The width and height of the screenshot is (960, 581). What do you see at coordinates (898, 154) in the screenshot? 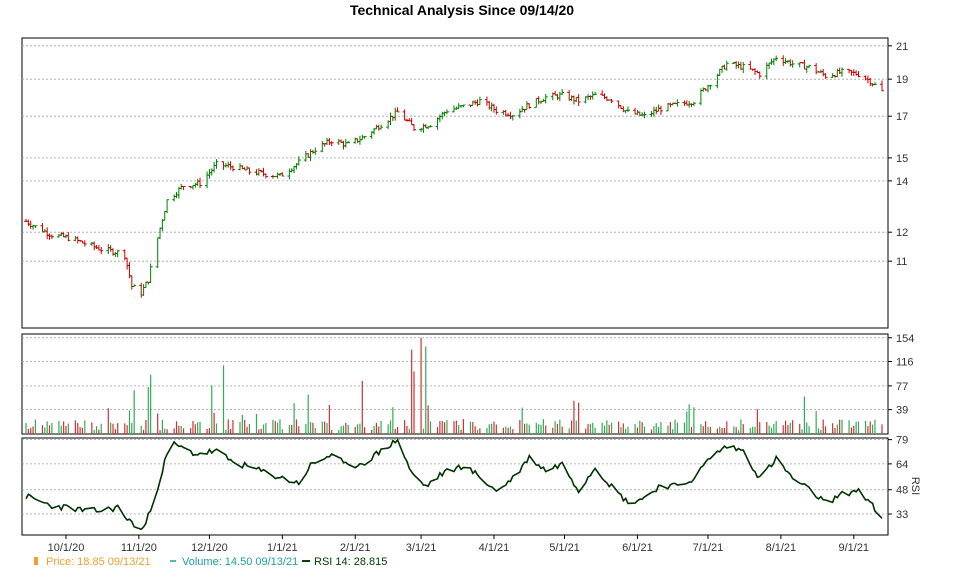
I see `price-tick-labels: 21191715141211` at bounding box center [898, 154].